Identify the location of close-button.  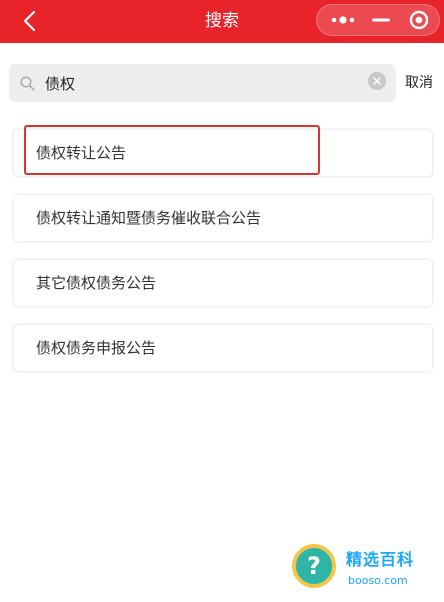
(419, 20).